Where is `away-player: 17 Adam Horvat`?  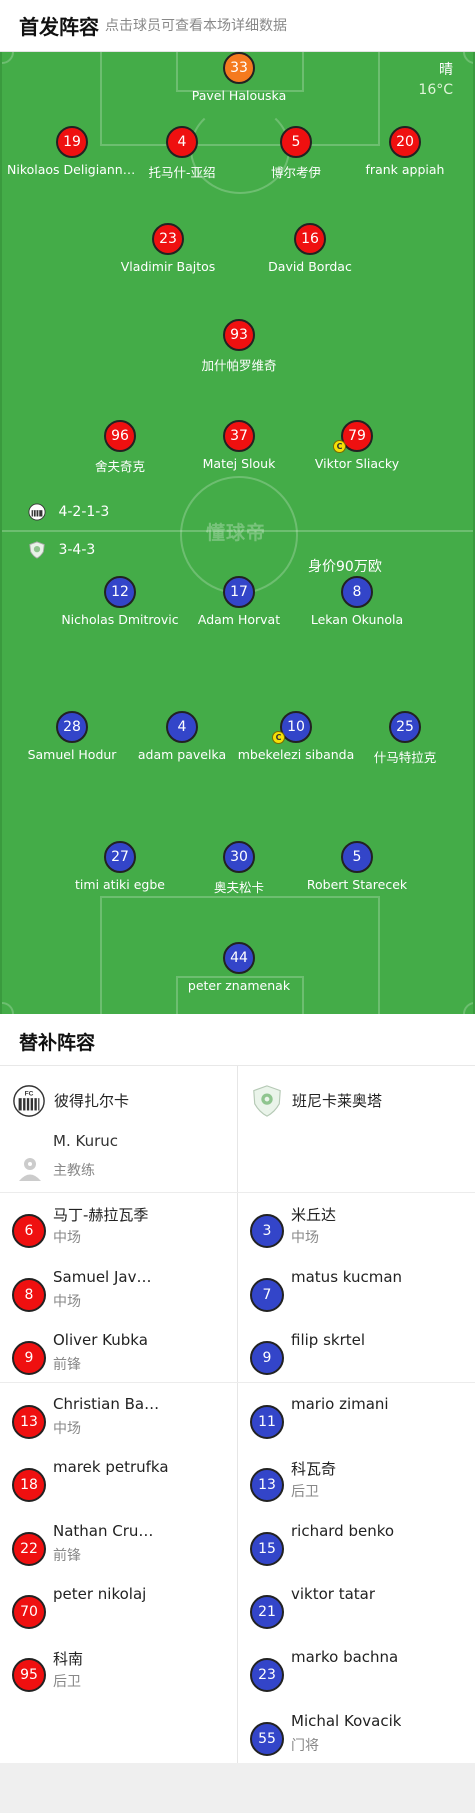 away-player: 17 Adam Horvat is located at coordinates (239, 601).